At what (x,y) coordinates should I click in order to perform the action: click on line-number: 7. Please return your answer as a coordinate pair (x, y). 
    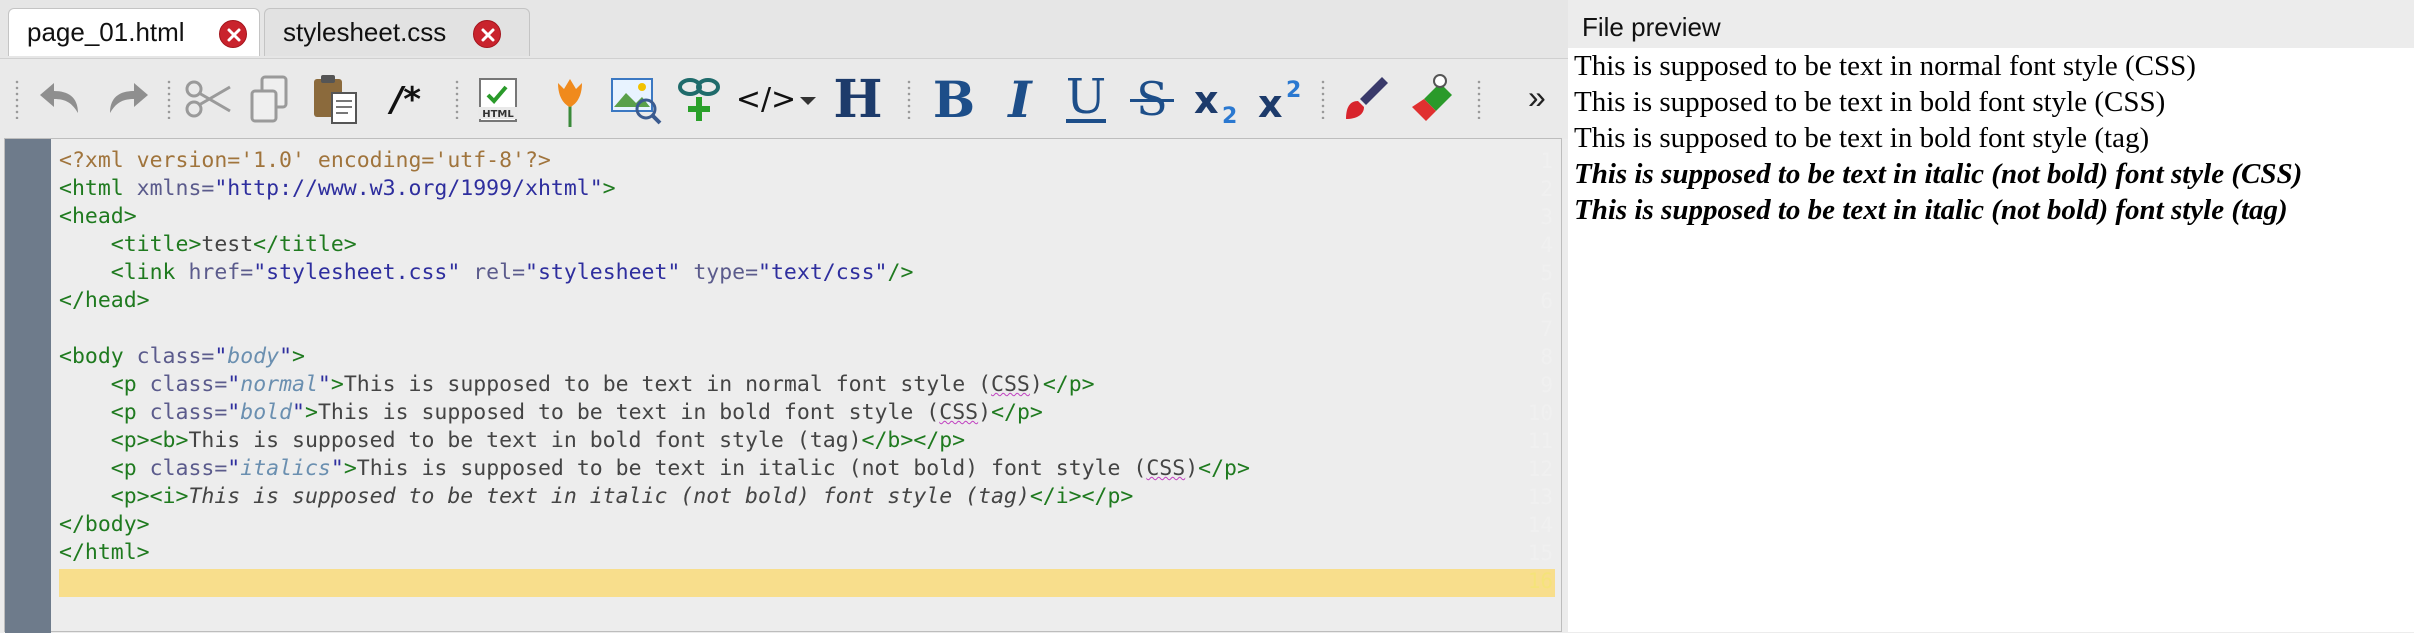
    Looking at the image, I should click on (1546, 329).